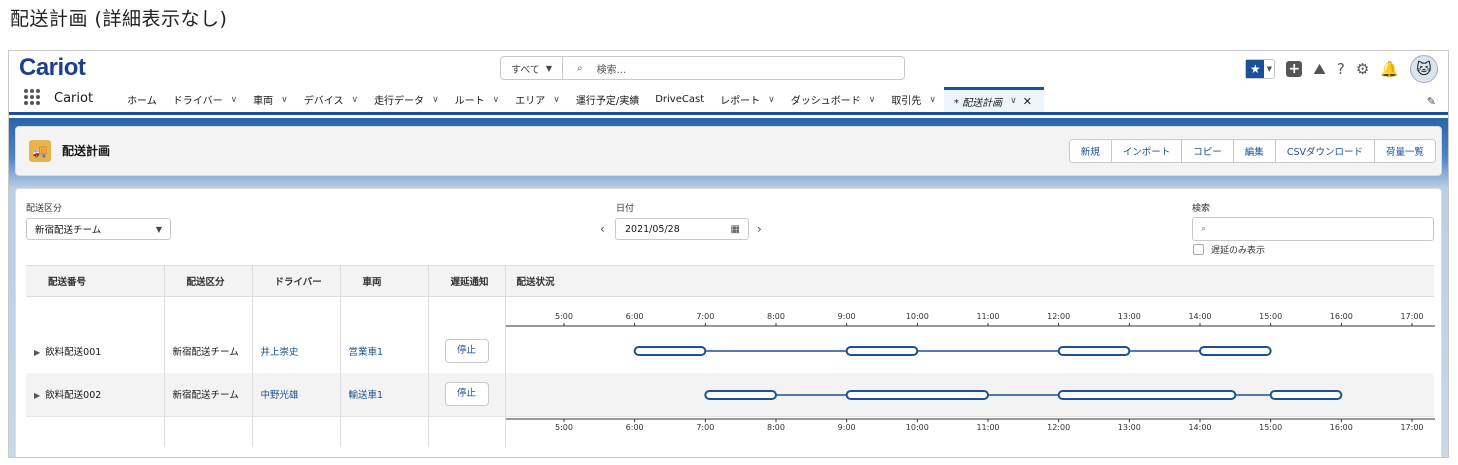 This screenshot has height=465, width=1458. I want to click on prev-date-icon: ‹, so click(602, 229).